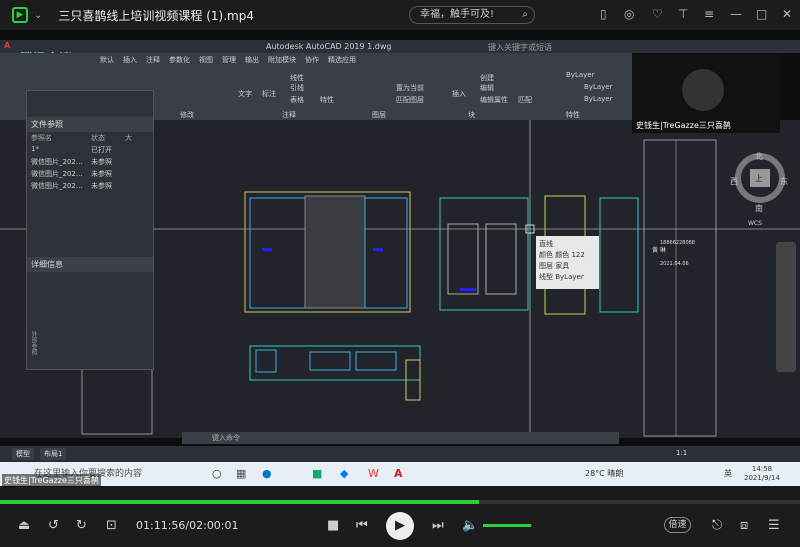 The width and height of the screenshot is (800, 547). What do you see at coordinates (774, 525) in the screenshot?
I see `playlist-icon: ☰` at bounding box center [774, 525].